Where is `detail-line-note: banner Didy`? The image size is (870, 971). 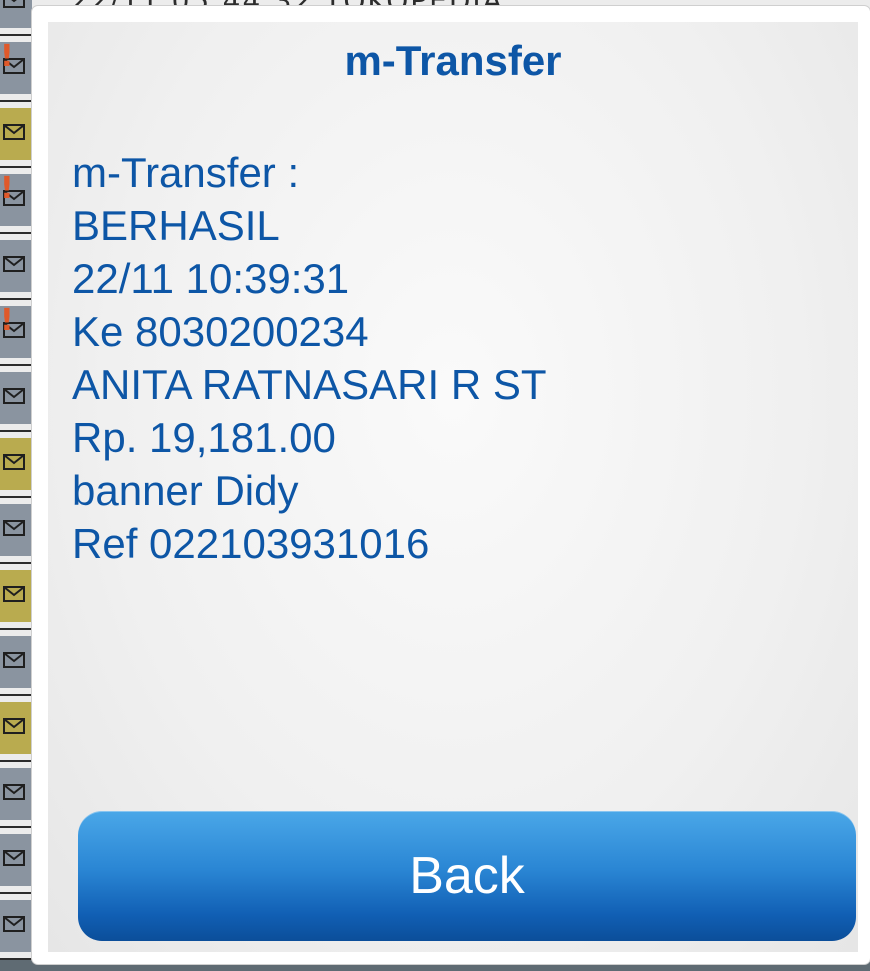 detail-line-note: banner Didy is located at coordinates (185, 490).